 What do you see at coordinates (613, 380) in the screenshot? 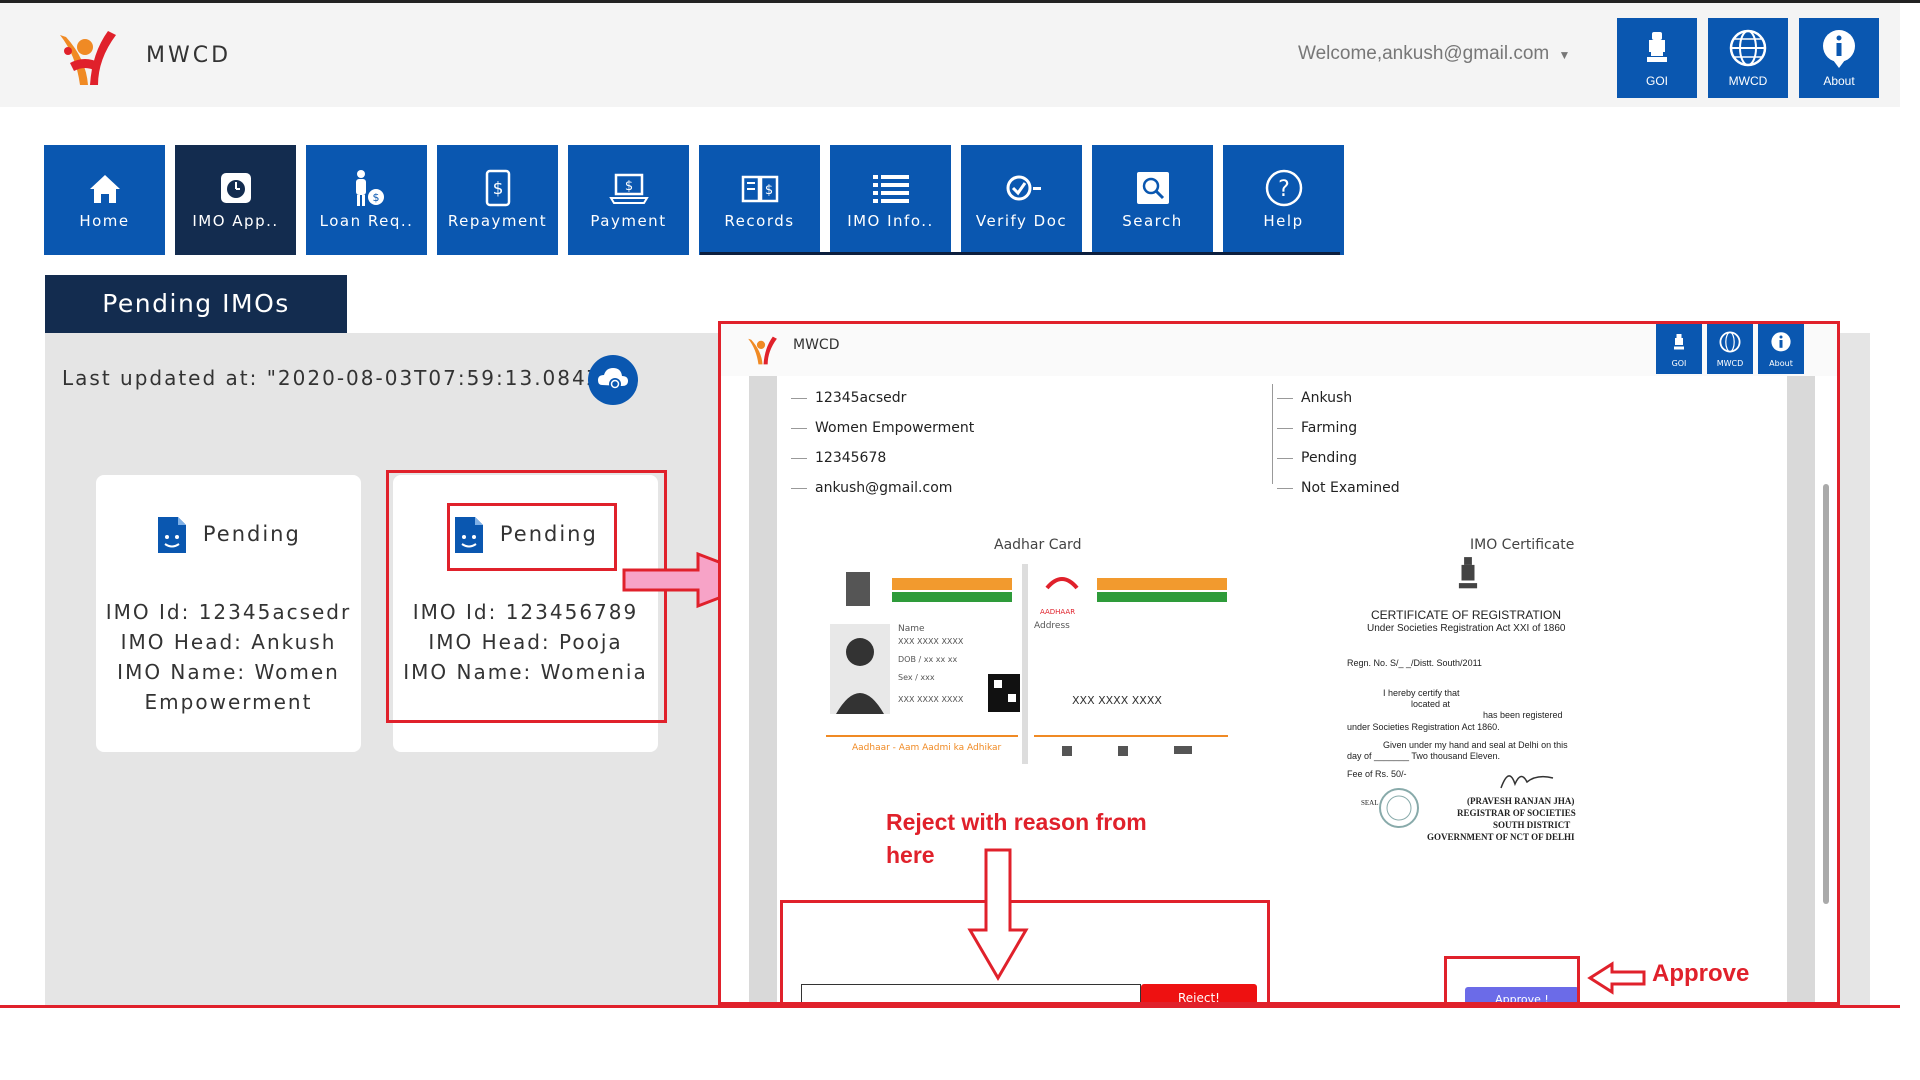
I see `refresh-button` at bounding box center [613, 380].